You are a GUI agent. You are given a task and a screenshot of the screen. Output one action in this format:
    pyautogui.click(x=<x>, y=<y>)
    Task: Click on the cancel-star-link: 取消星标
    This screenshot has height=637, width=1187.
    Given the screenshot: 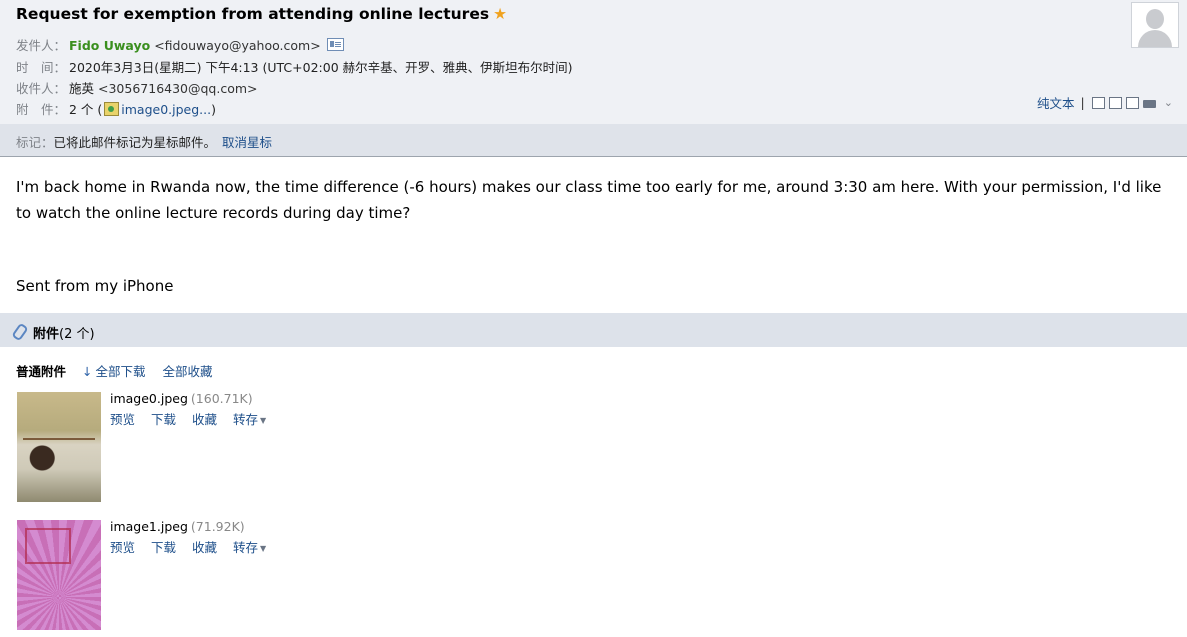 What is the action you would take?
    pyautogui.click(x=247, y=142)
    